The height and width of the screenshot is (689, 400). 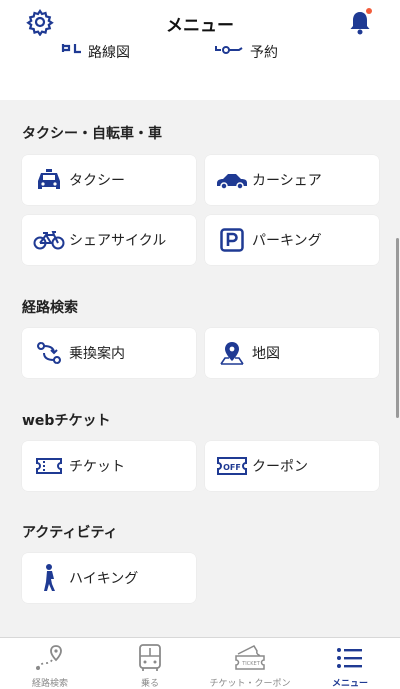 I want to click on menu-card-share-cycle: シェアサイクル, so click(x=109, y=240).